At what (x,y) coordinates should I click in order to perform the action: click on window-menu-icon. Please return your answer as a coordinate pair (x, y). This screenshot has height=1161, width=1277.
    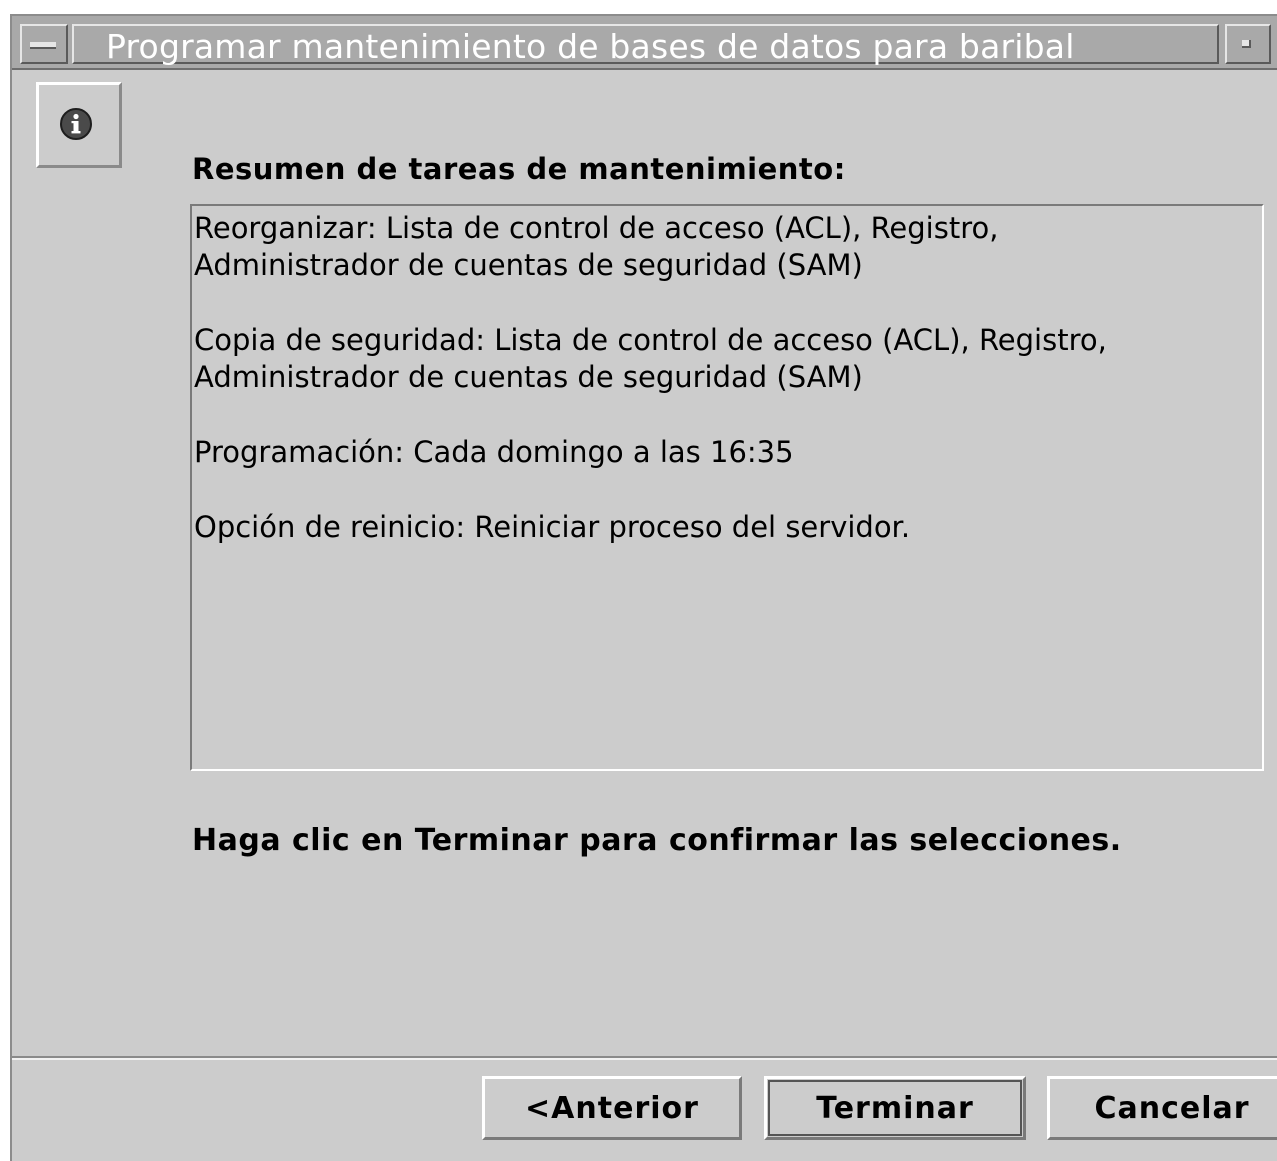
    Looking at the image, I should click on (43, 45).